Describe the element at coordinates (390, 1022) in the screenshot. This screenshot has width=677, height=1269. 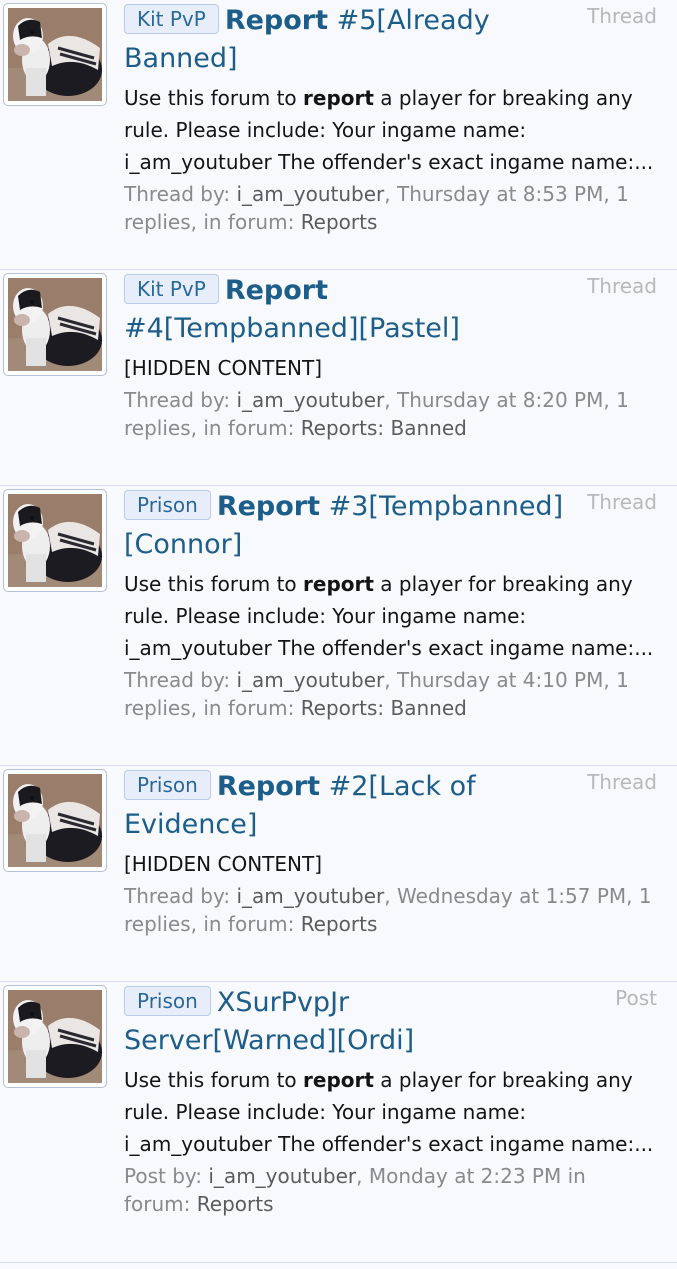
I see `result-title: Prison XSurPvpJr Server[Warned][Ordi]` at that location.